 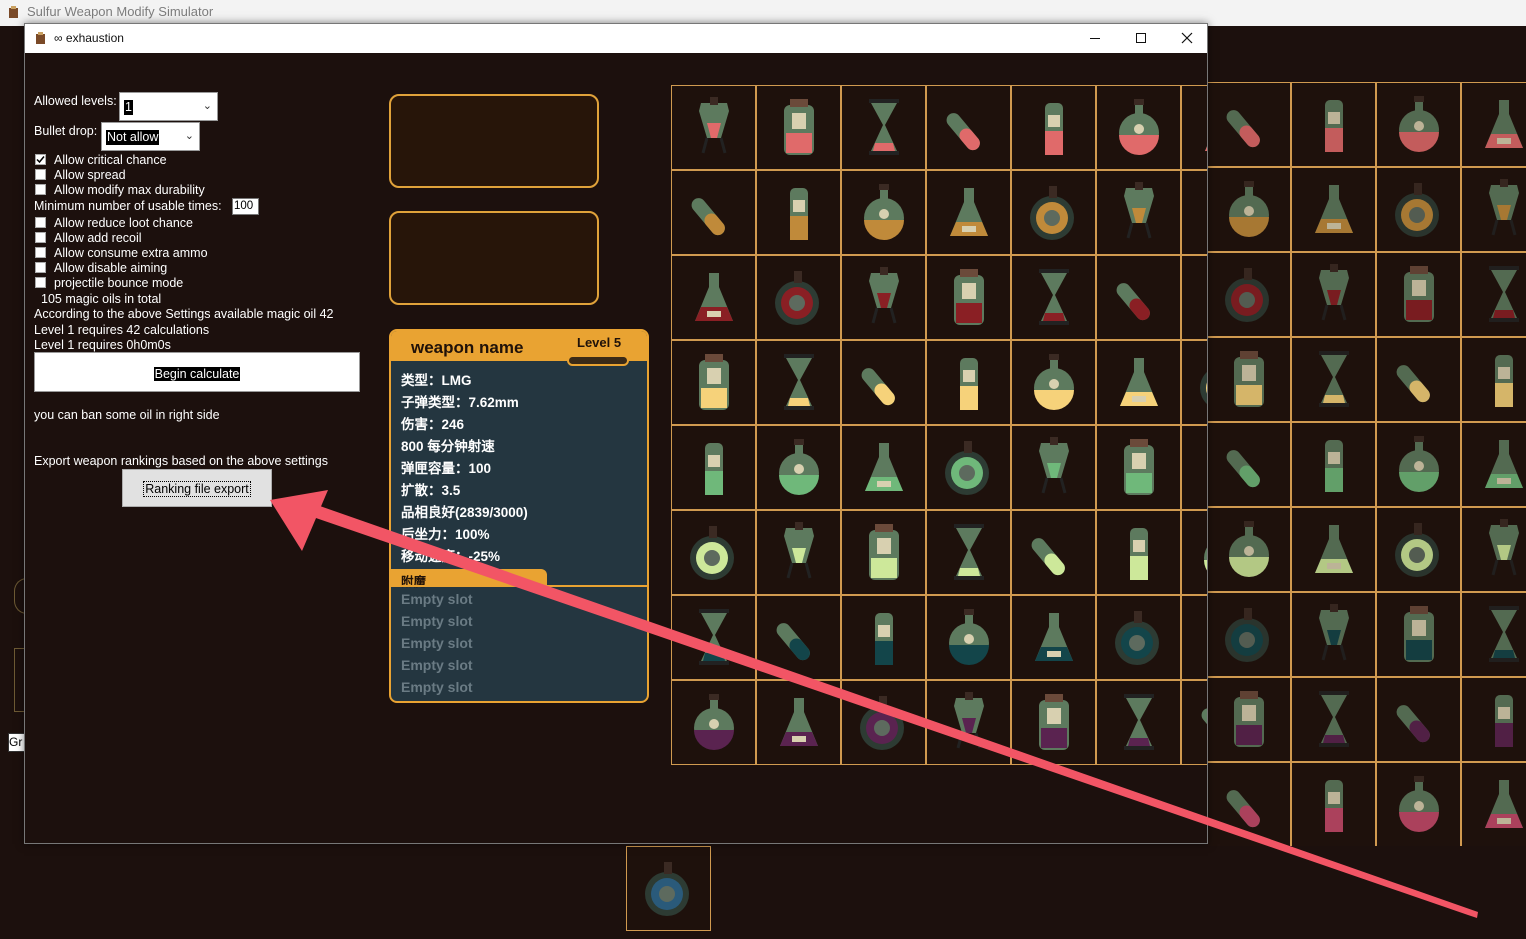 I want to click on begin-calculate-button: Begin calculate, so click(x=197, y=372).